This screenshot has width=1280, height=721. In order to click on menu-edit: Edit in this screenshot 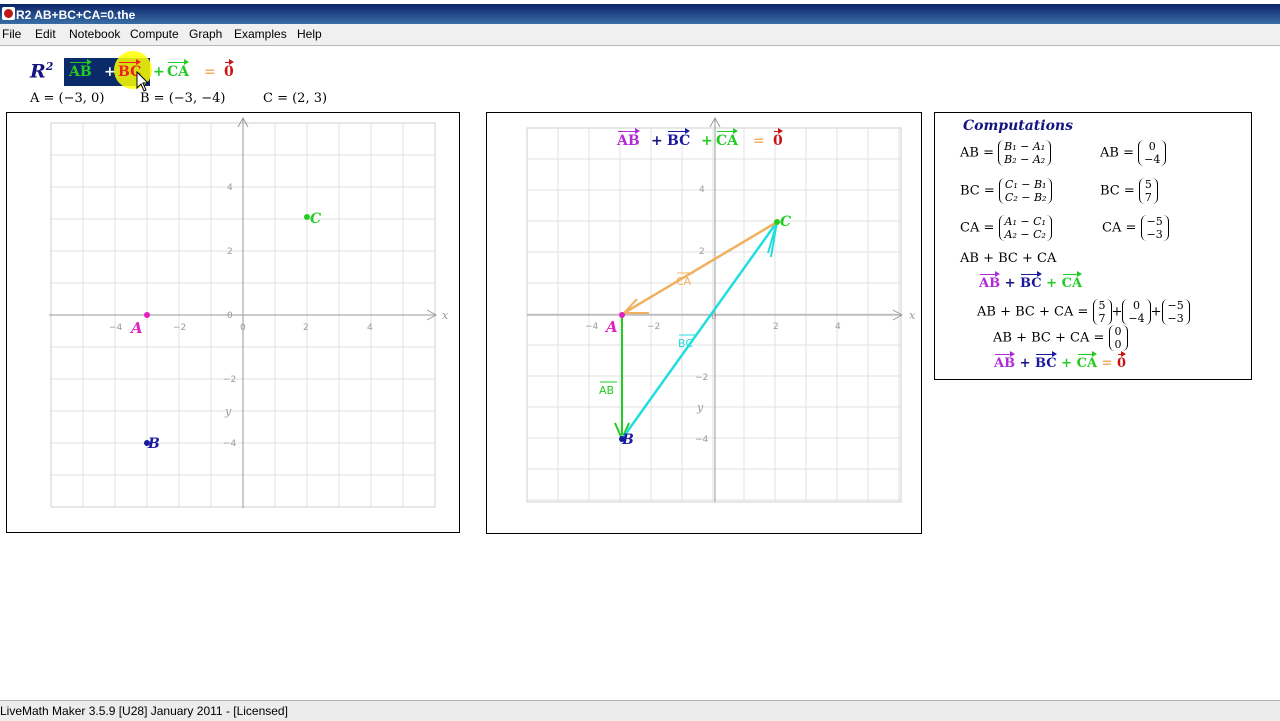, I will do `click(45, 34)`.